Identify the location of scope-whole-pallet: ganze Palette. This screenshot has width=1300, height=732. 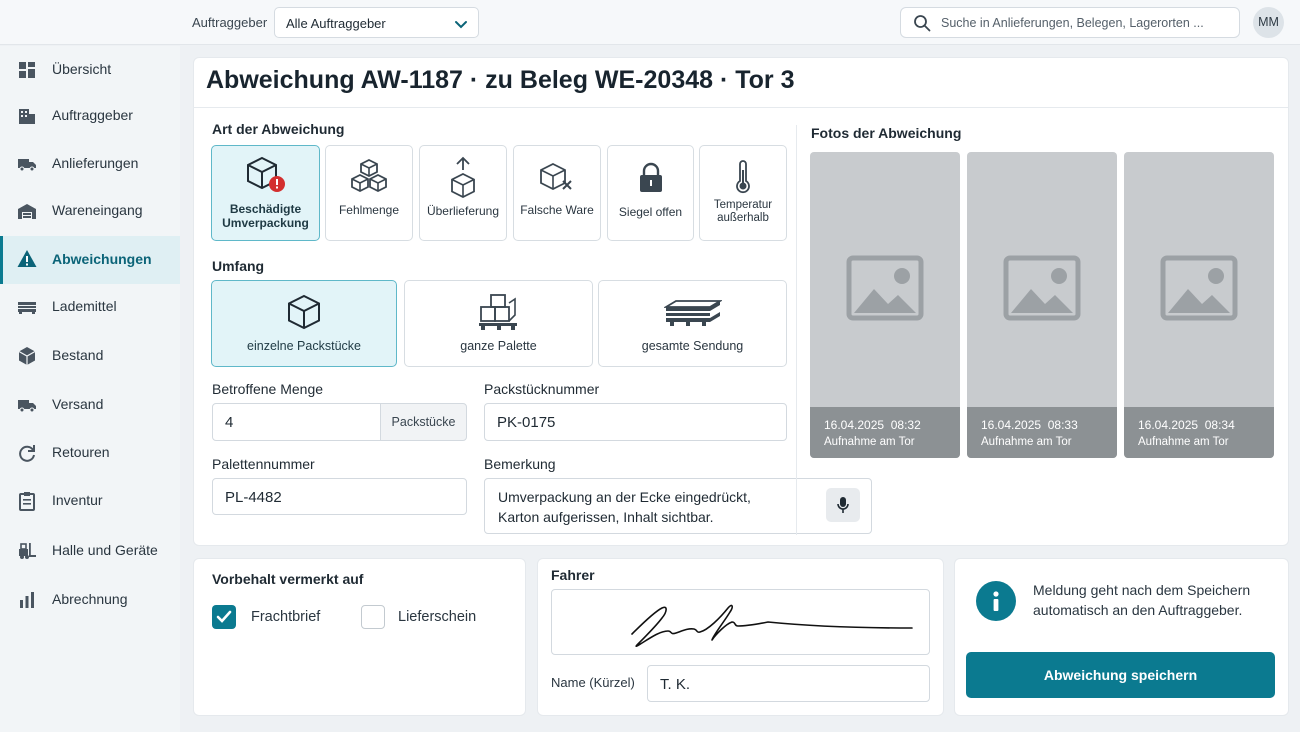
(498, 323).